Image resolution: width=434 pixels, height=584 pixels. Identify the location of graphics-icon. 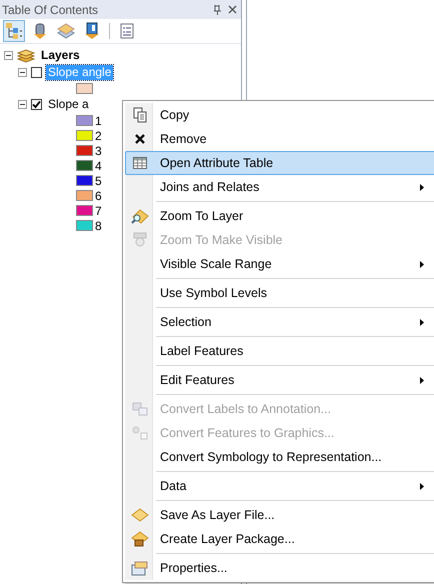
(140, 433).